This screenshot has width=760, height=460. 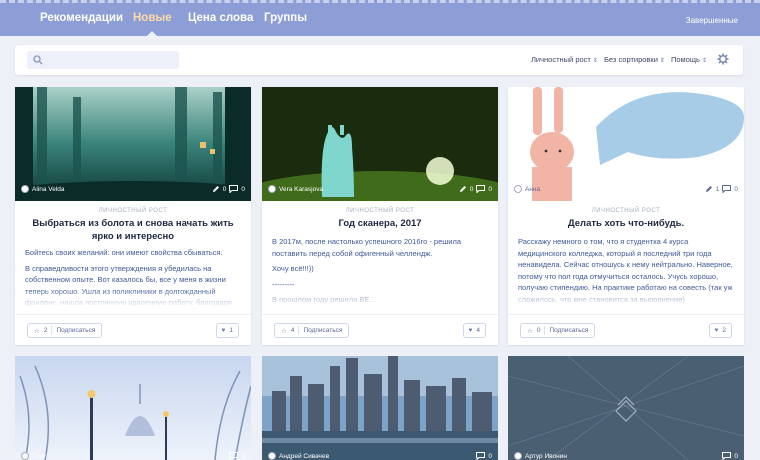 I want to click on search-box, so click(x=103, y=61).